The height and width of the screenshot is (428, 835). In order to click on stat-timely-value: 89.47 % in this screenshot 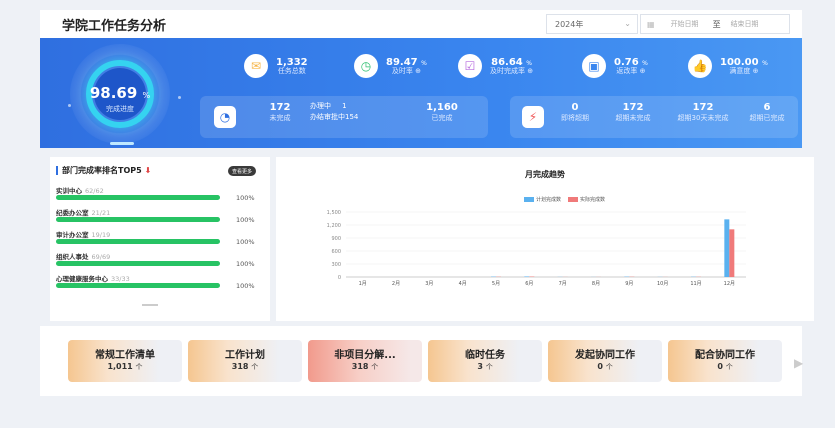, I will do `click(406, 62)`.